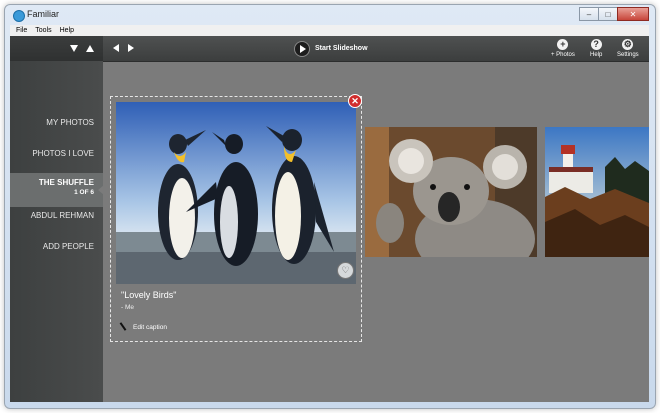  Describe the element at coordinates (341, 48) in the screenshot. I see `start-slideshow-button: Start Slideshow` at that location.